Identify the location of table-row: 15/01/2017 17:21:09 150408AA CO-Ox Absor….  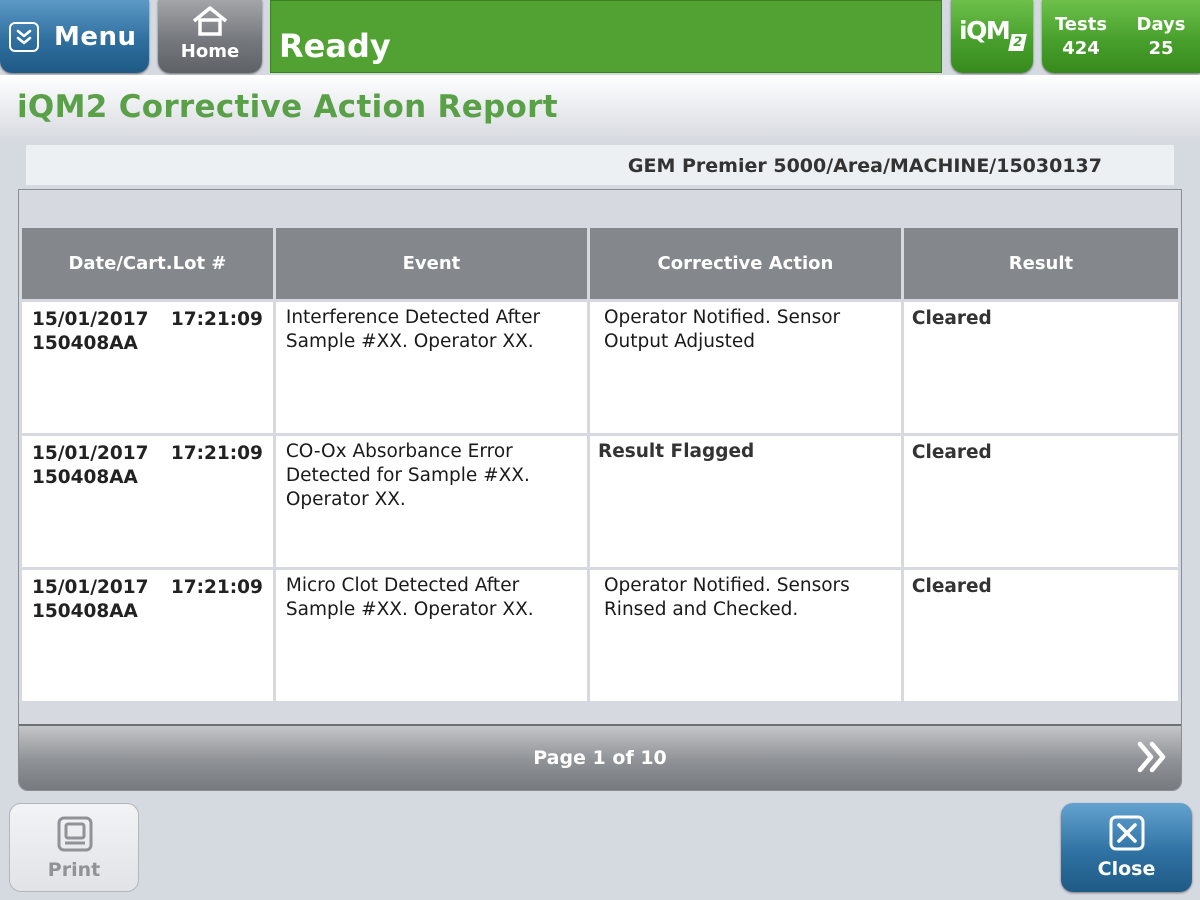
(600, 501).